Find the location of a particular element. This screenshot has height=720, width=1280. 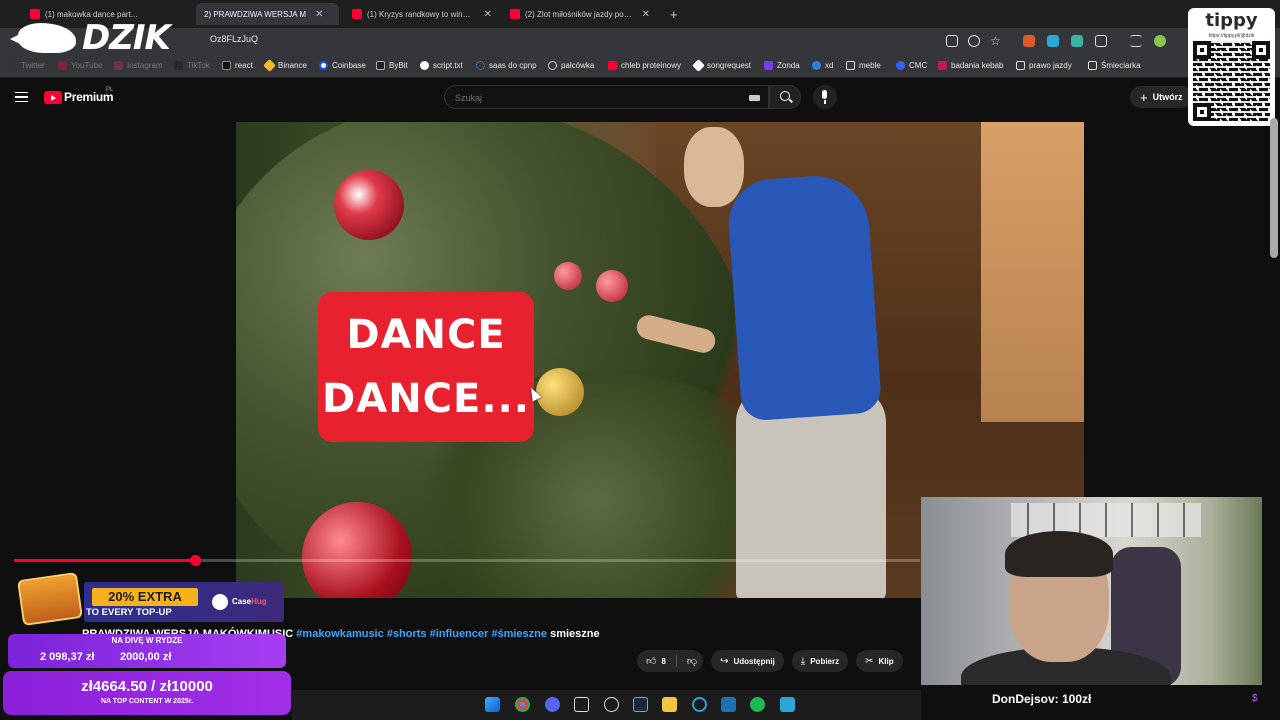

bookmark-binance: Binance is located at coordinates (285, 65).